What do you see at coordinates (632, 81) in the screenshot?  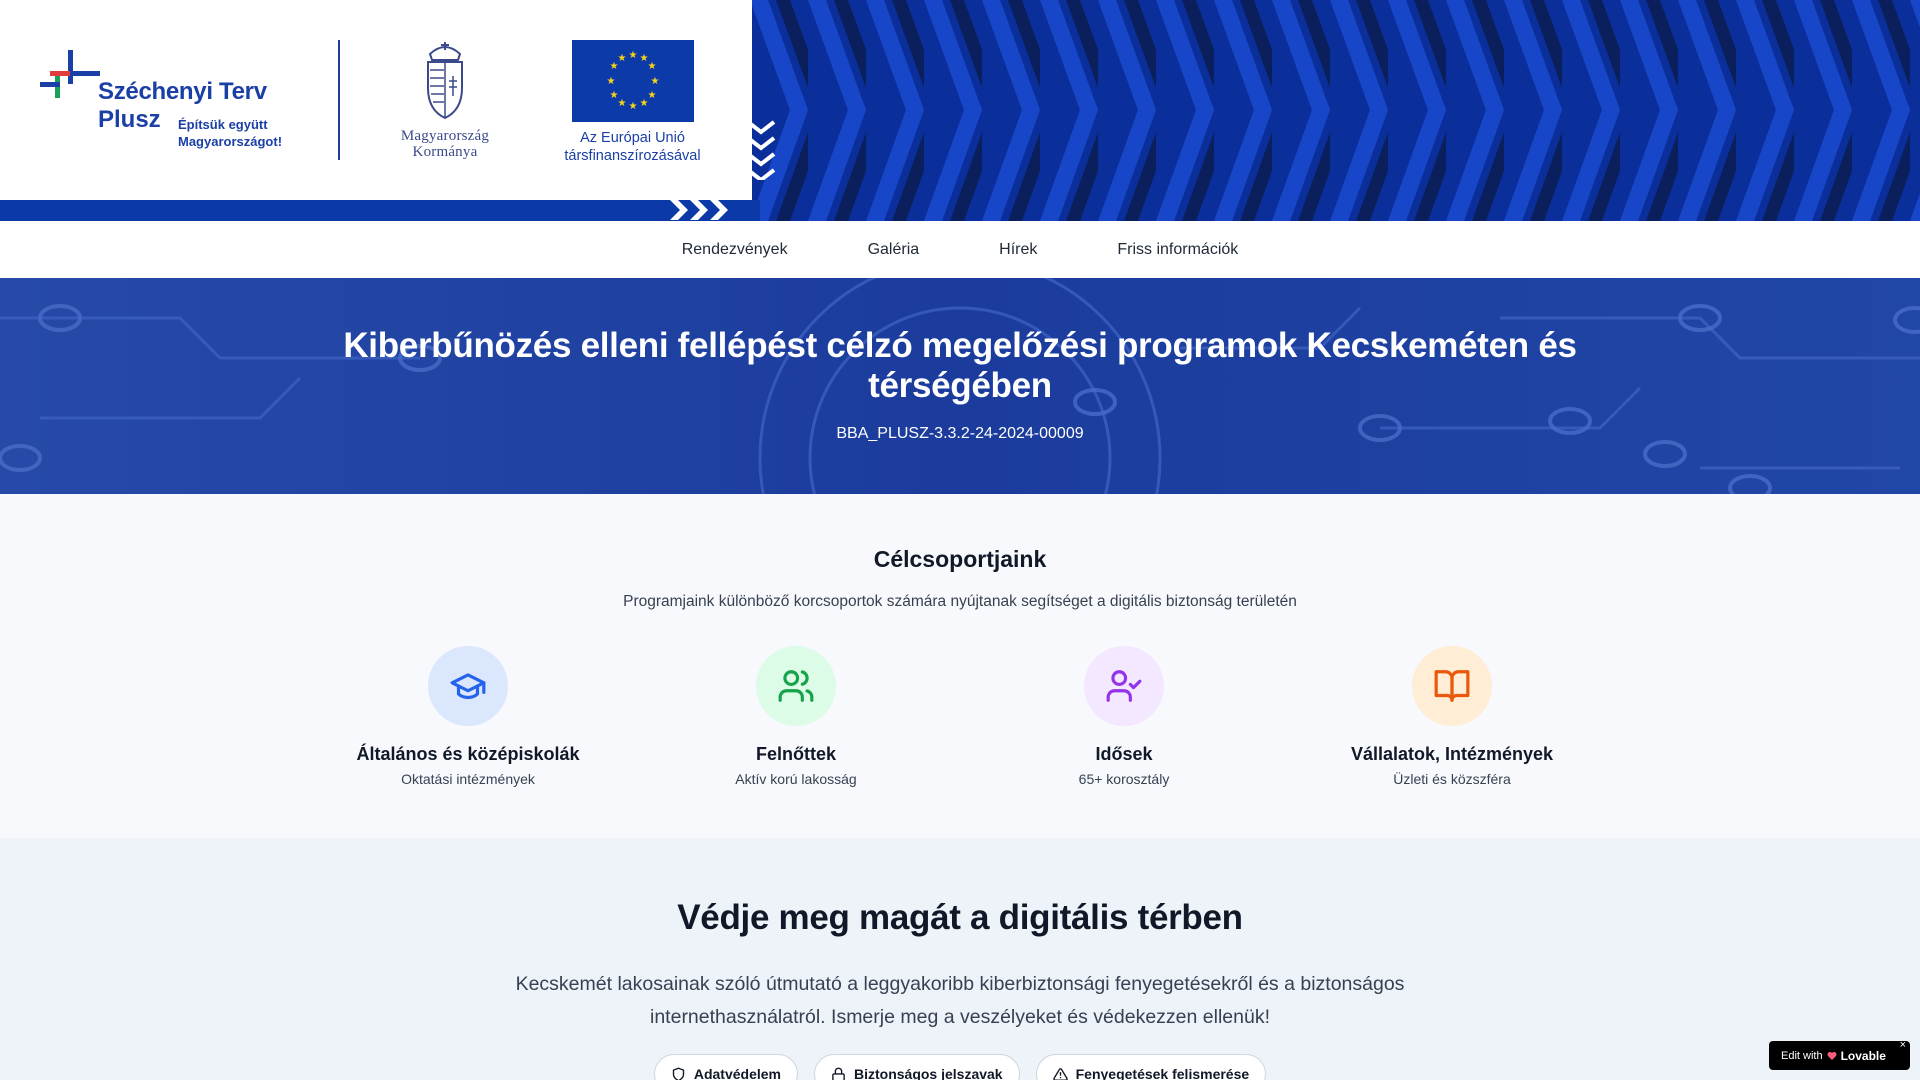 I see `eu-flag-icon: ★ ★ ★ ★ ★ ★ ★ ★ ★ ★ ★ ★` at bounding box center [632, 81].